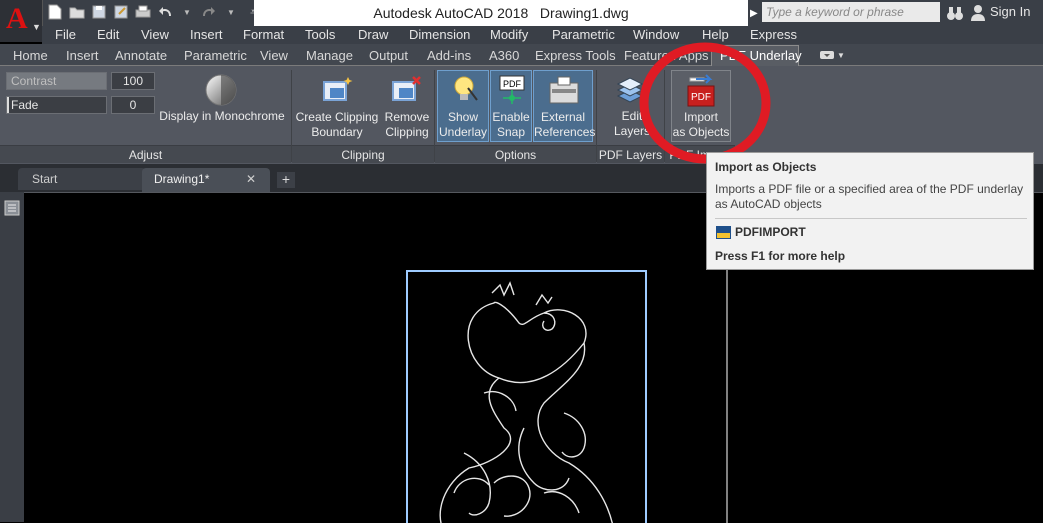 Image resolution: width=1043 pixels, height=523 pixels. I want to click on create-clipping-label-line2: Boundary, so click(337, 132).